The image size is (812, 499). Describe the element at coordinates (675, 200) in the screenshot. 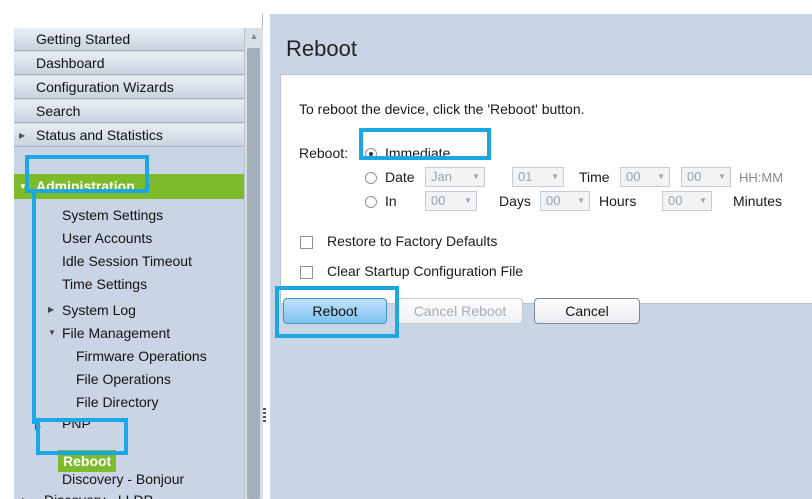

I see `in-minutes-value: 00` at that location.